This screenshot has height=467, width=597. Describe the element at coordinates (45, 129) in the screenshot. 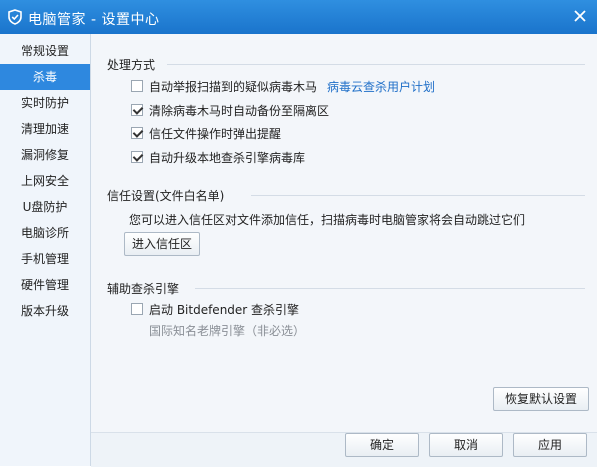

I see `sidebar-item-cleanup: 清理加速` at that location.